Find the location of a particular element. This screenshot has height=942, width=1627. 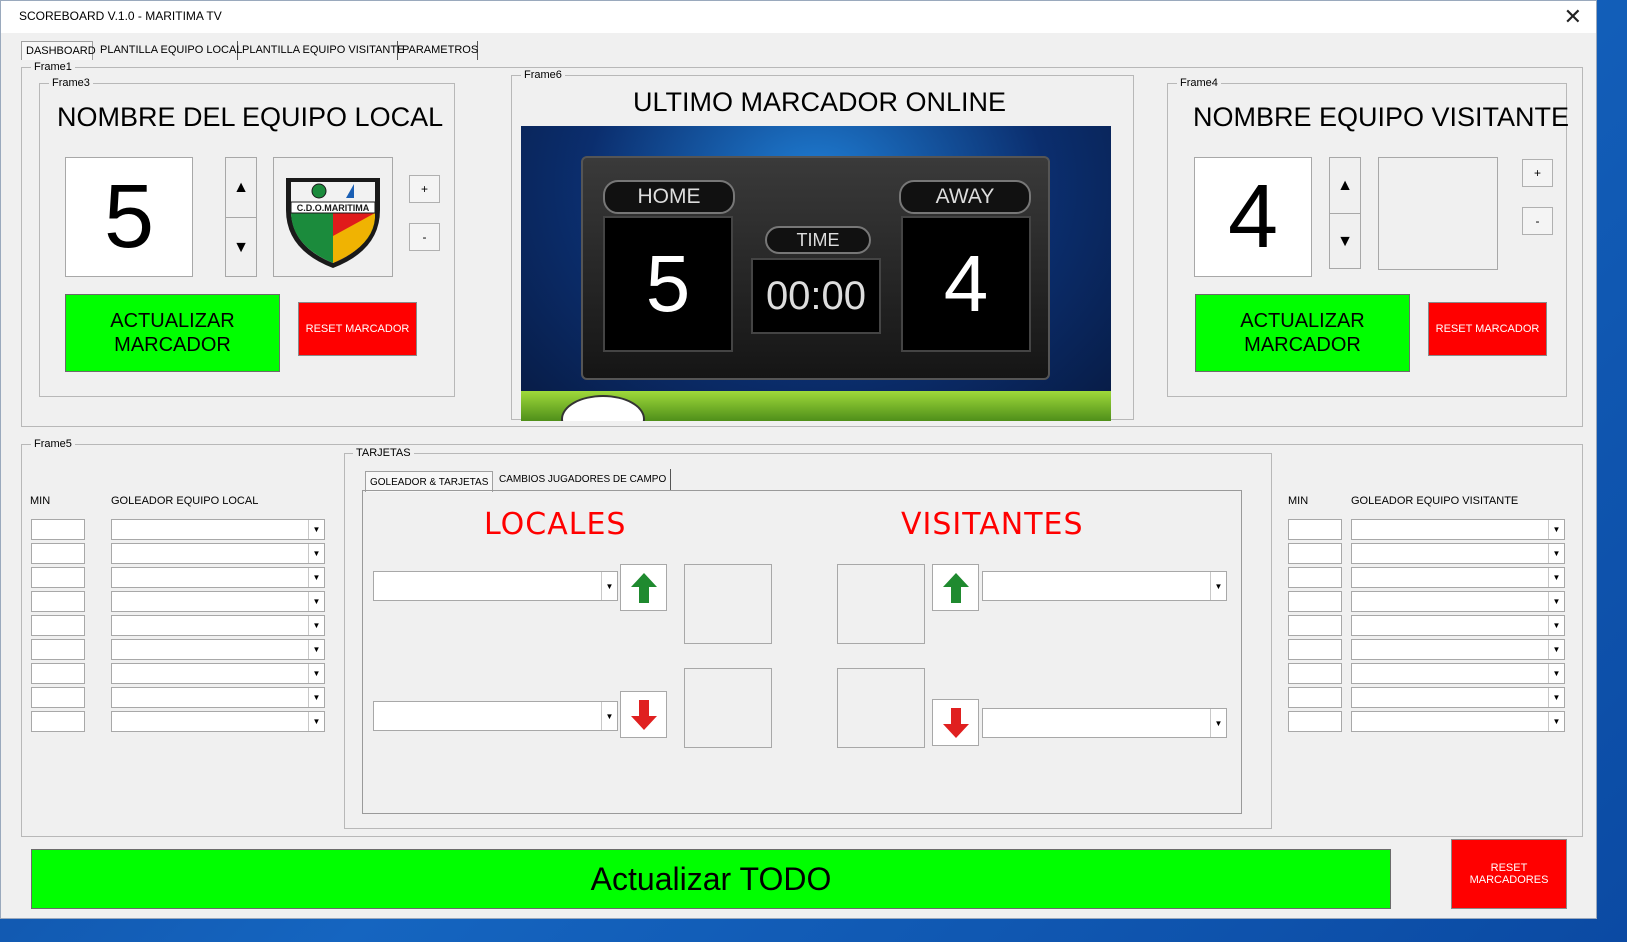

visitor-in-photo-box is located at coordinates (881, 604).